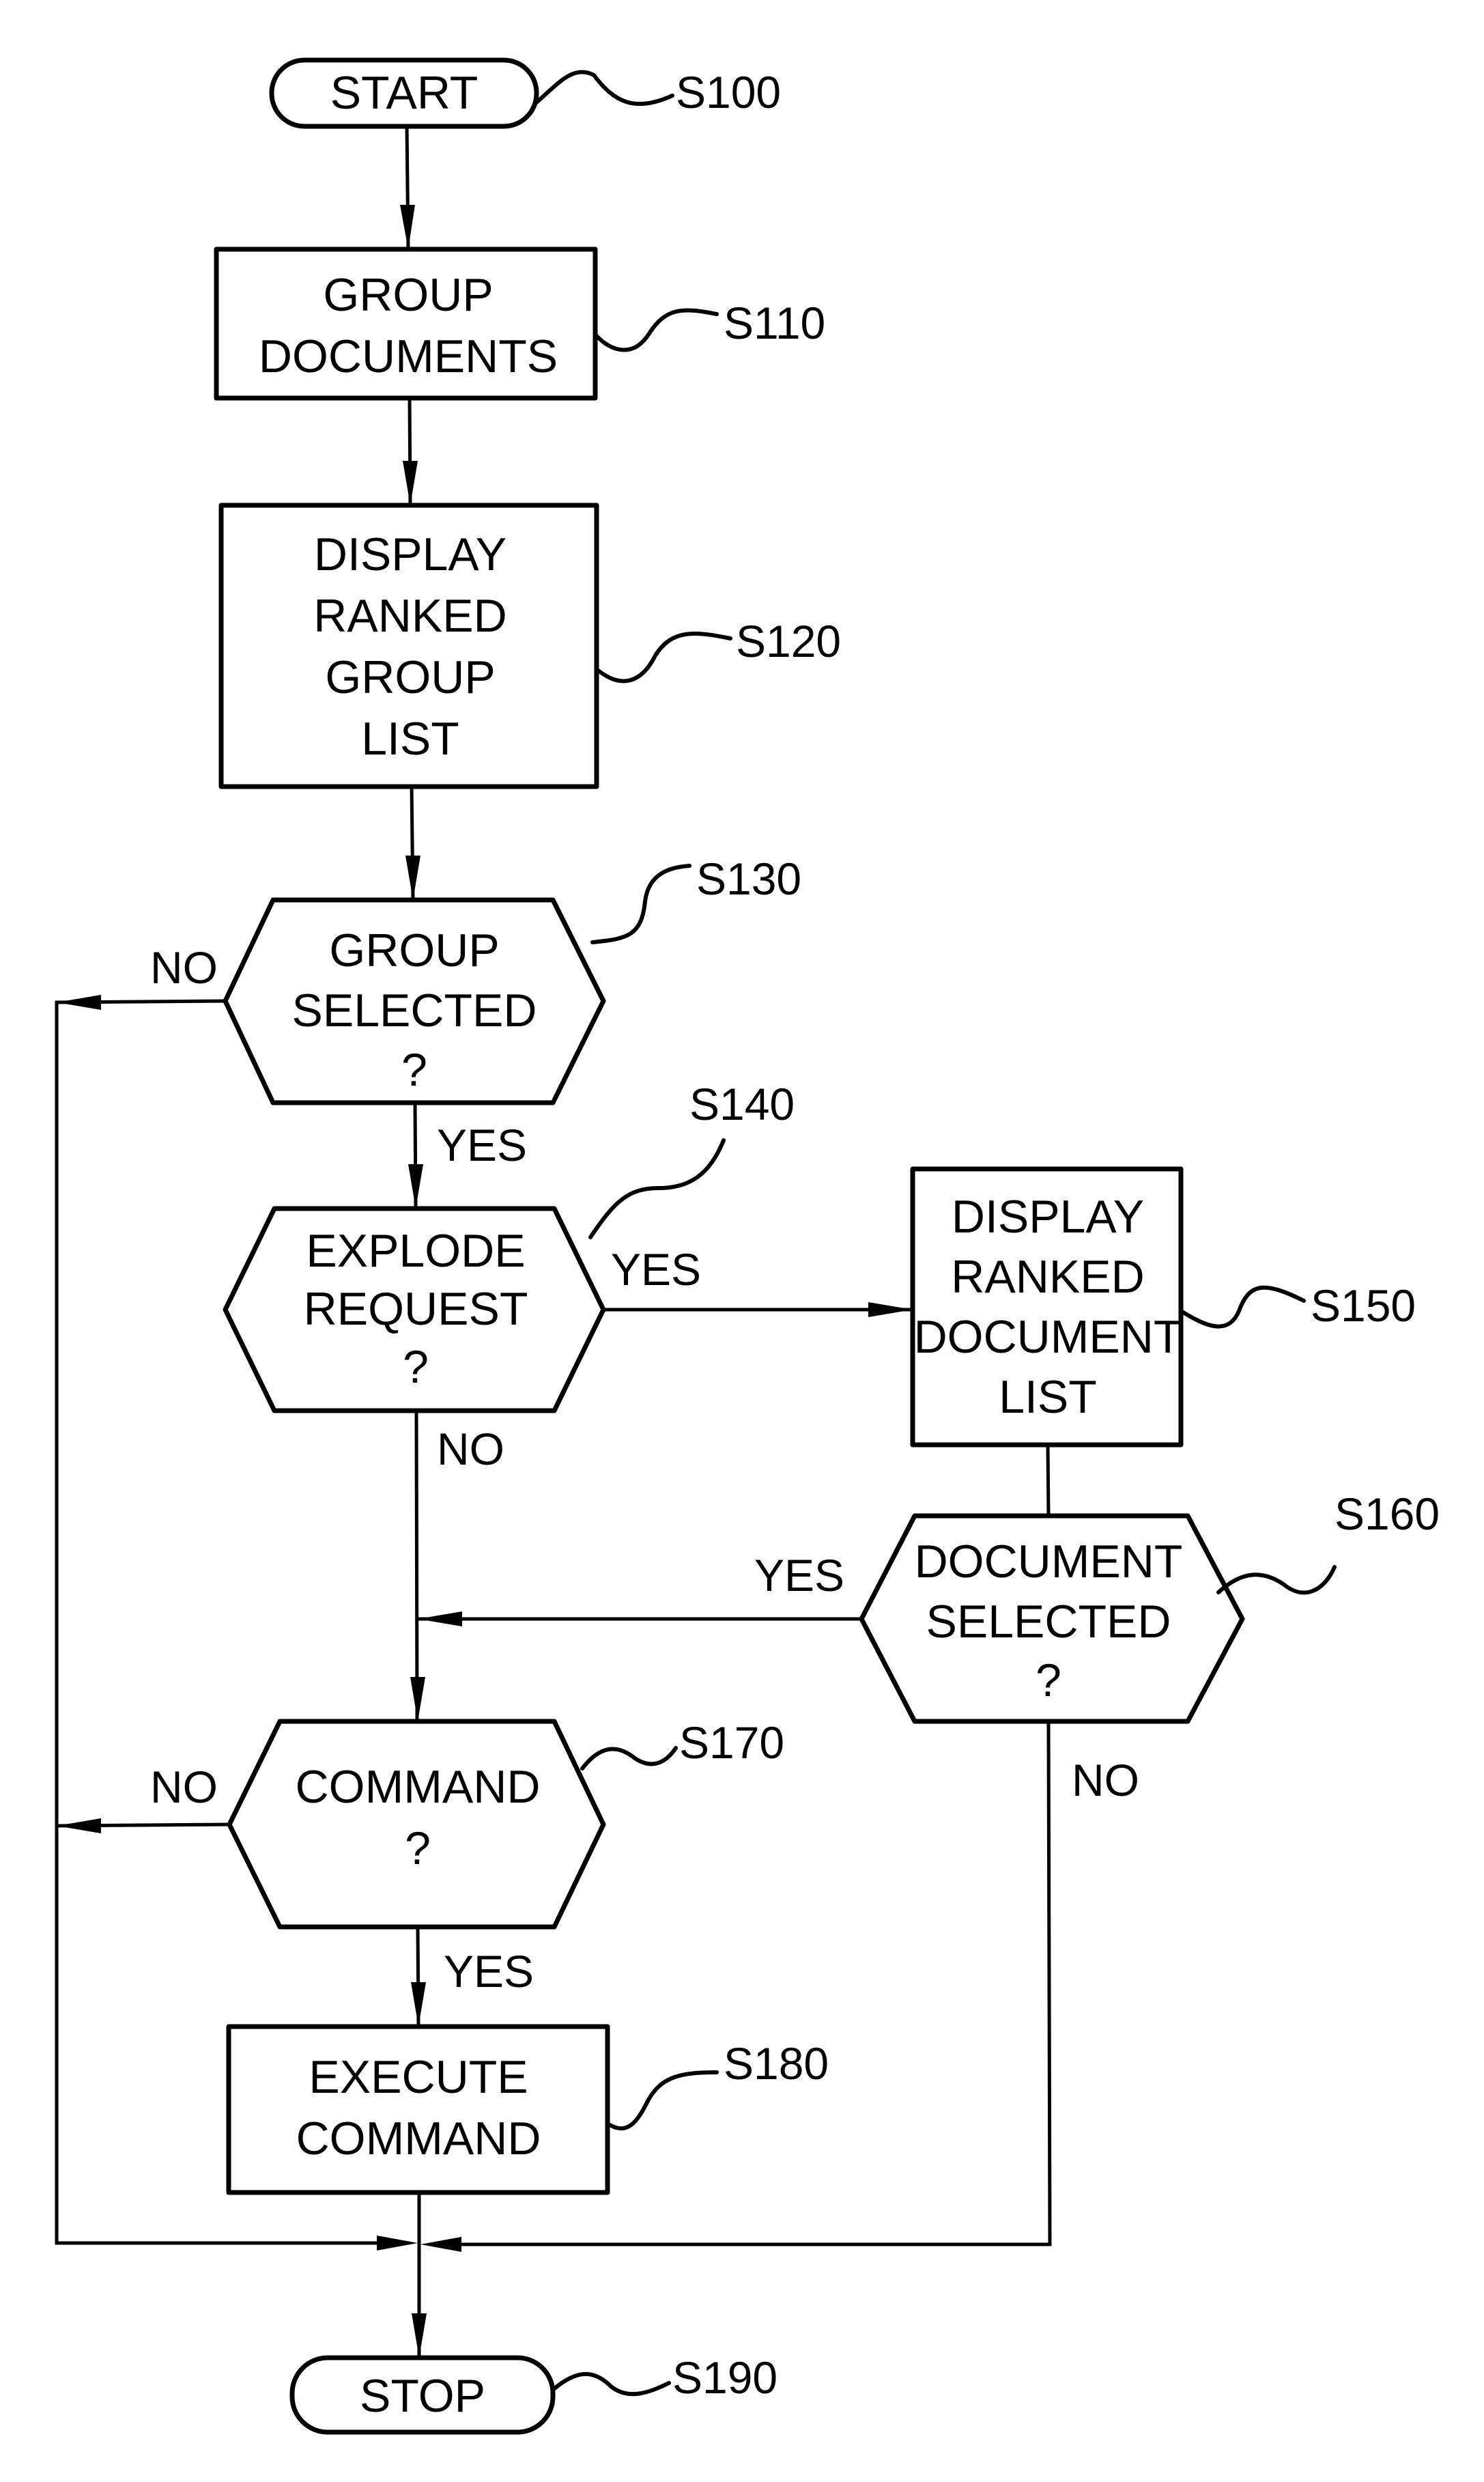 Image resolution: width=1484 pixels, height=2482 pixels. I want to click on edge-label-s160-no: NO, so click(1105, 1780).